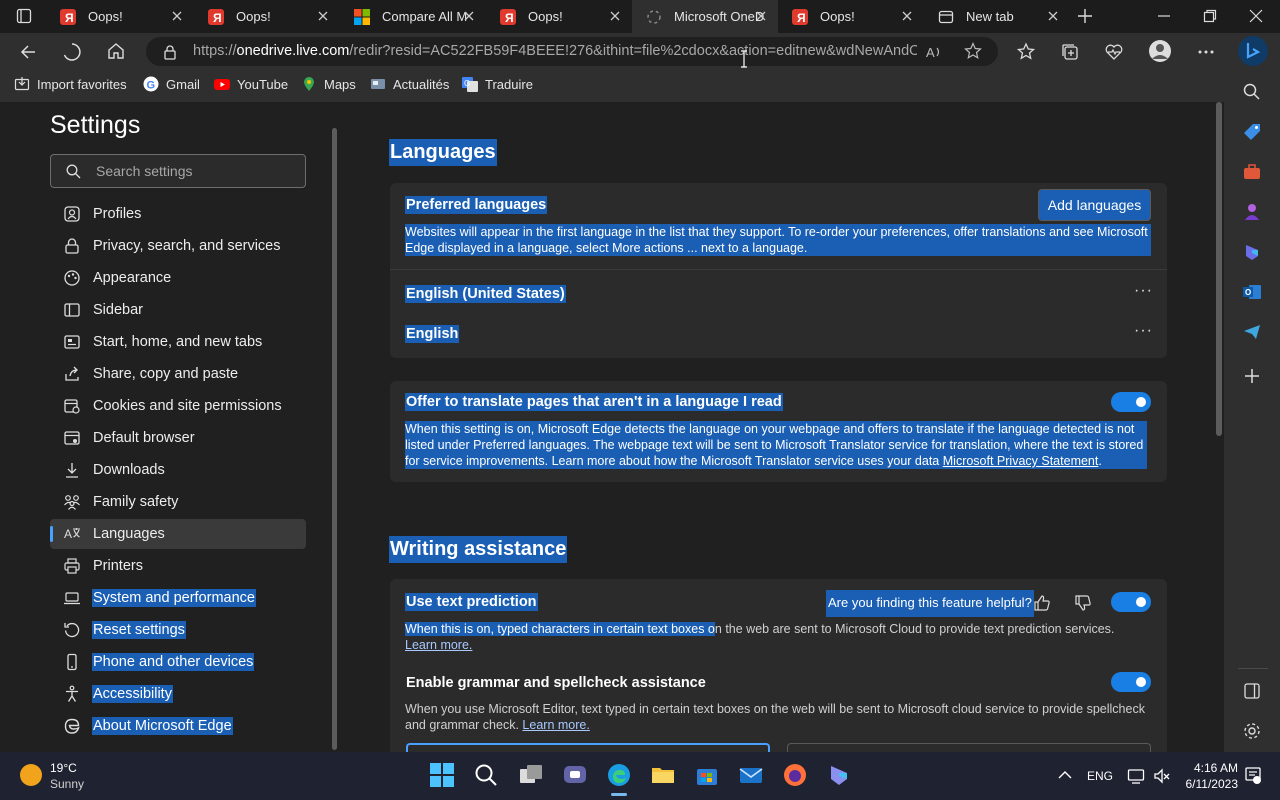 Image resolution: width=1280 pixels, height=800 pixels. What do you see at coordinates (178, 662) in the screenshot?
I see `nav-item-phone: Phone and other devices` at bounding box center [178, 662].